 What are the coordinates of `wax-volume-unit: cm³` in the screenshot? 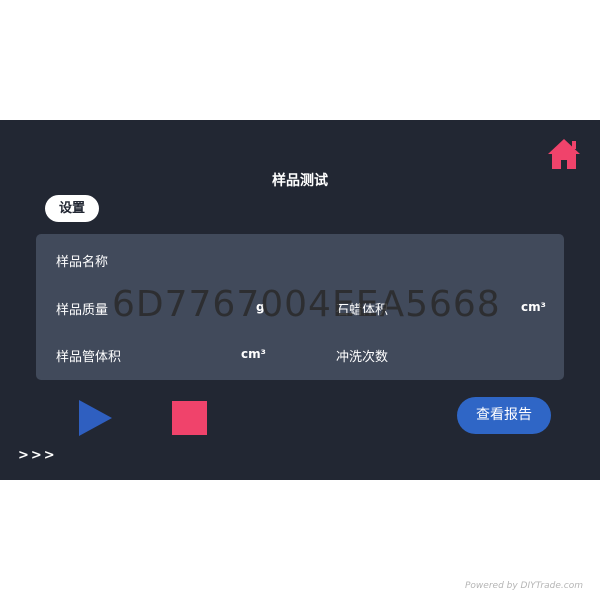 It's located at (533, 307).